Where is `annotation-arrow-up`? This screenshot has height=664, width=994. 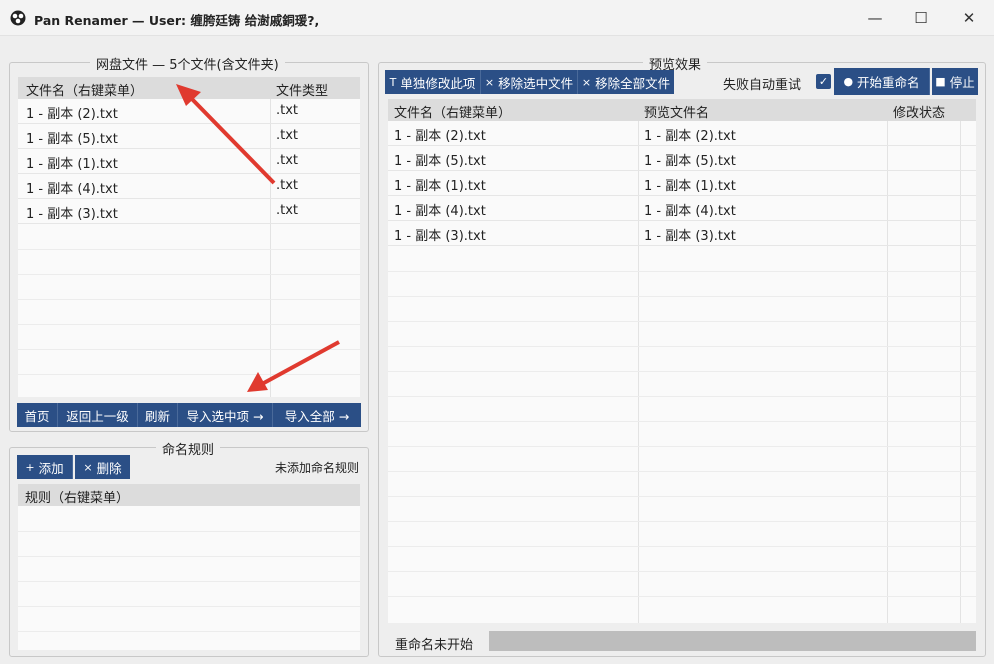 annotation-arrow-up is located at coordinates (226, 134).